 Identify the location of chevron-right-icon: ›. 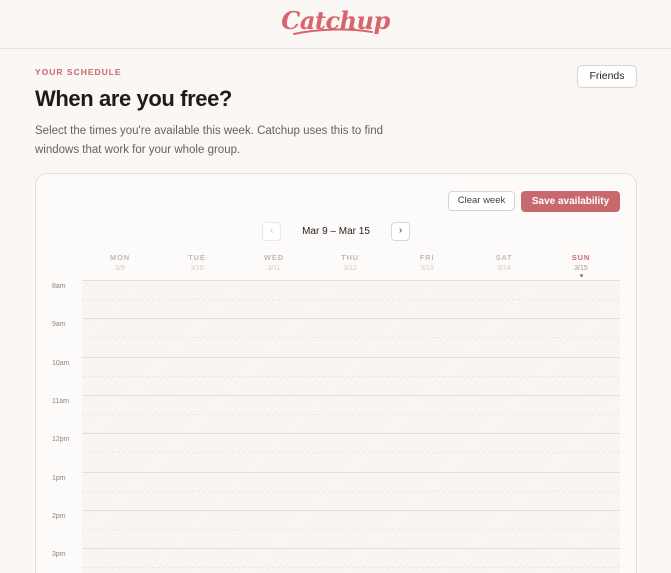
(400, 230).